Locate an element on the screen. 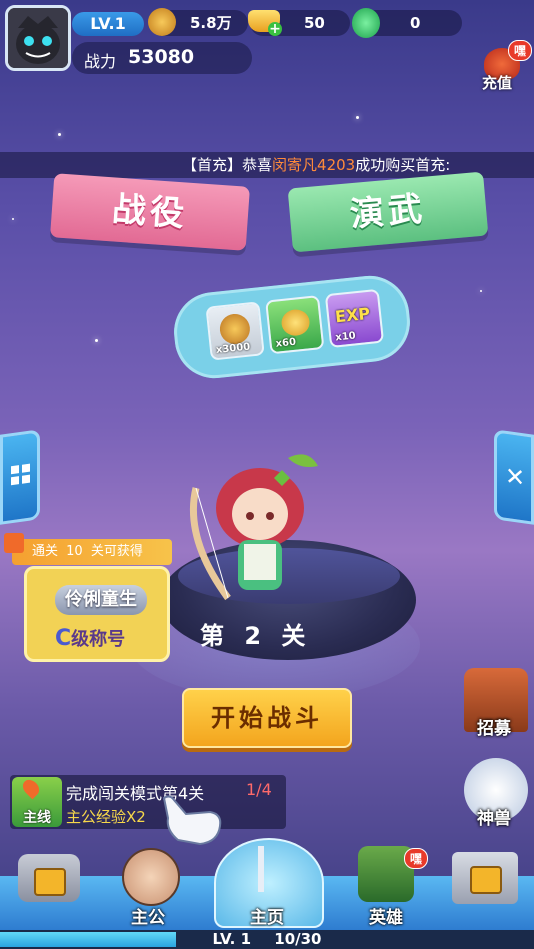  coin-reward: x3000 is located at coordinates (235, 331).